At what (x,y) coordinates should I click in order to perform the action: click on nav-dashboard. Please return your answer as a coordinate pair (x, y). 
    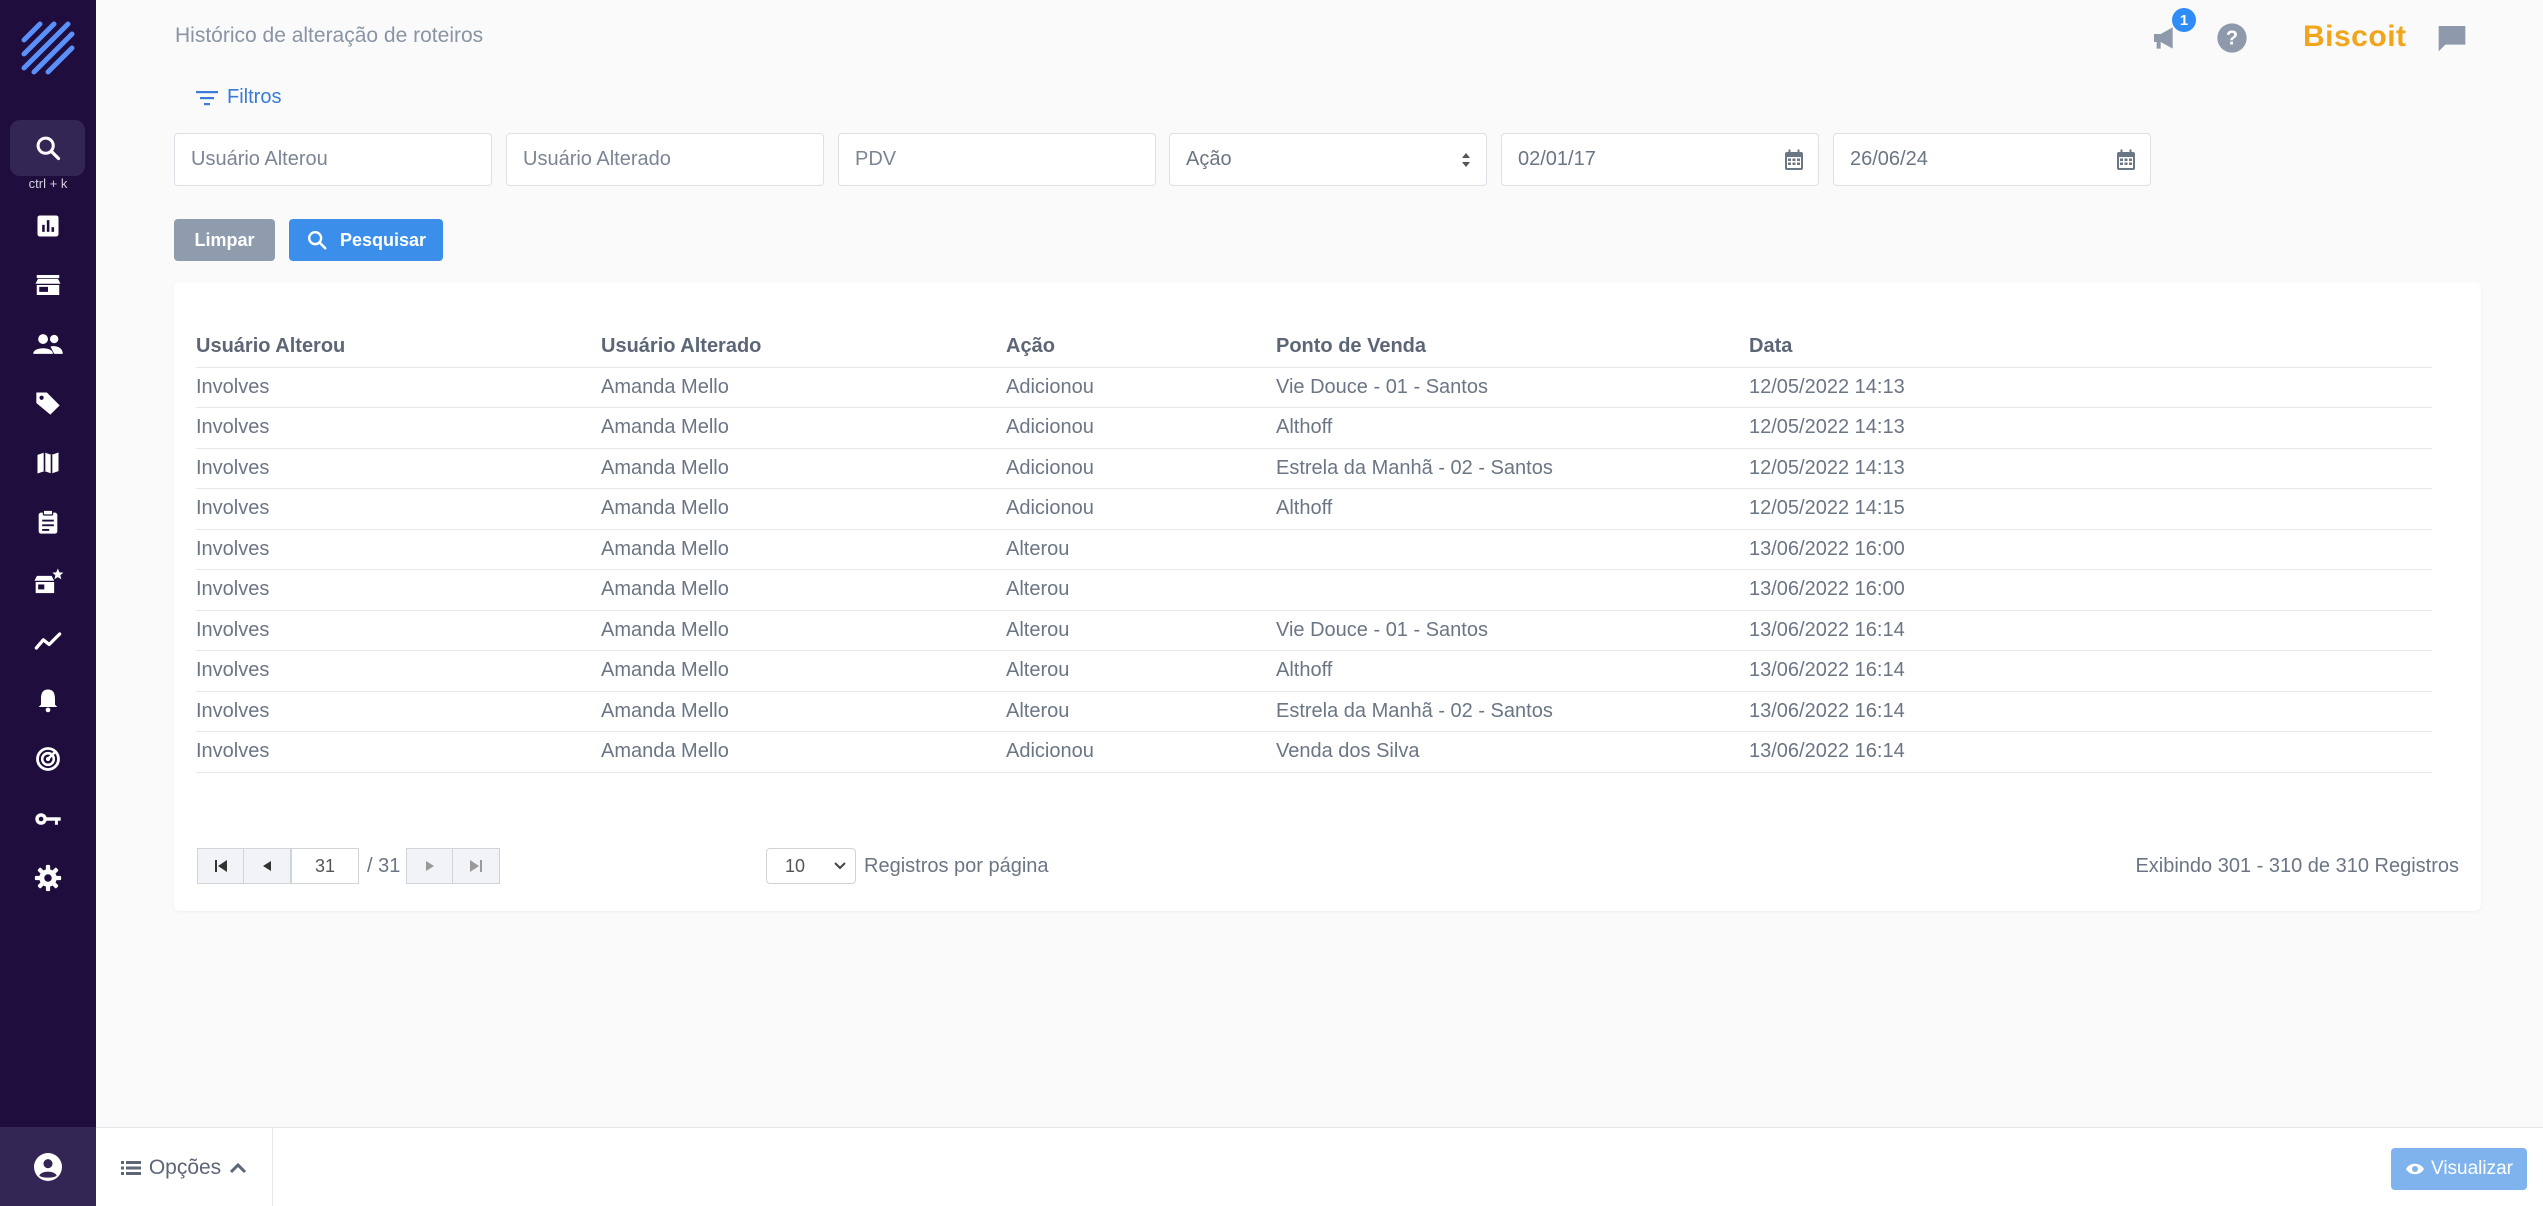
    Looking at the image, I should click on (48, 226).